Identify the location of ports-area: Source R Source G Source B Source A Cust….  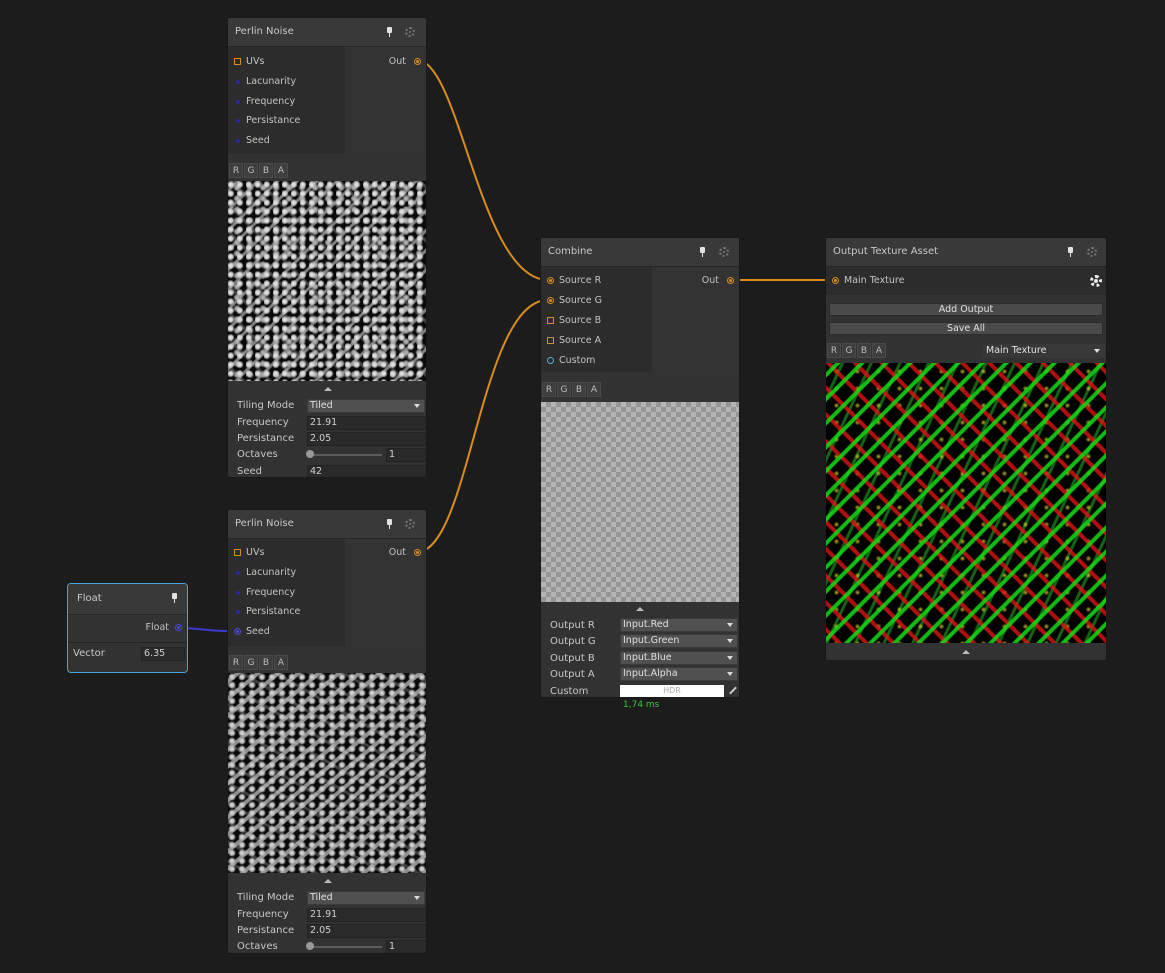
(640, 319).